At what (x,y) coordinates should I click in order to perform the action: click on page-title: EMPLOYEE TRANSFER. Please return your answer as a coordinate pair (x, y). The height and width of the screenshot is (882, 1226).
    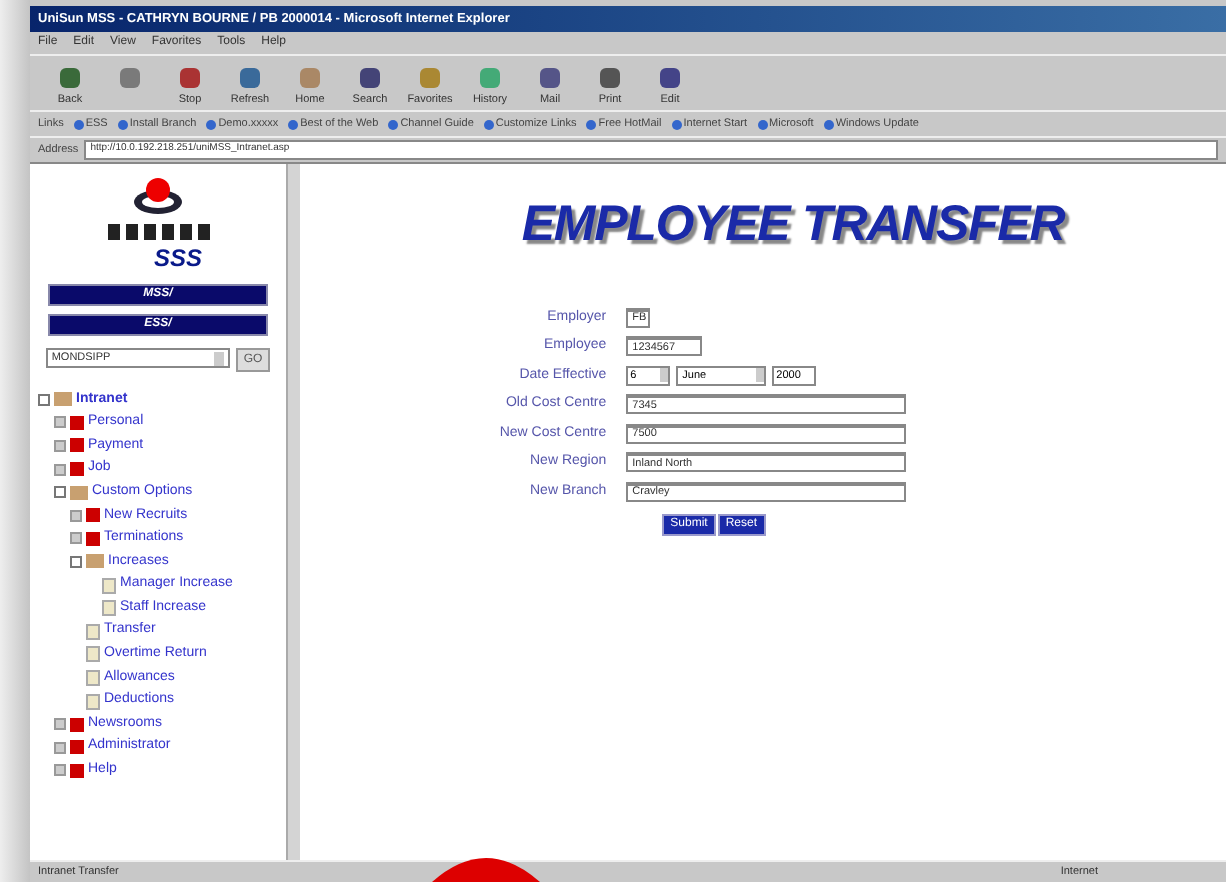
    Looking at the image, I should click on (793, 225).